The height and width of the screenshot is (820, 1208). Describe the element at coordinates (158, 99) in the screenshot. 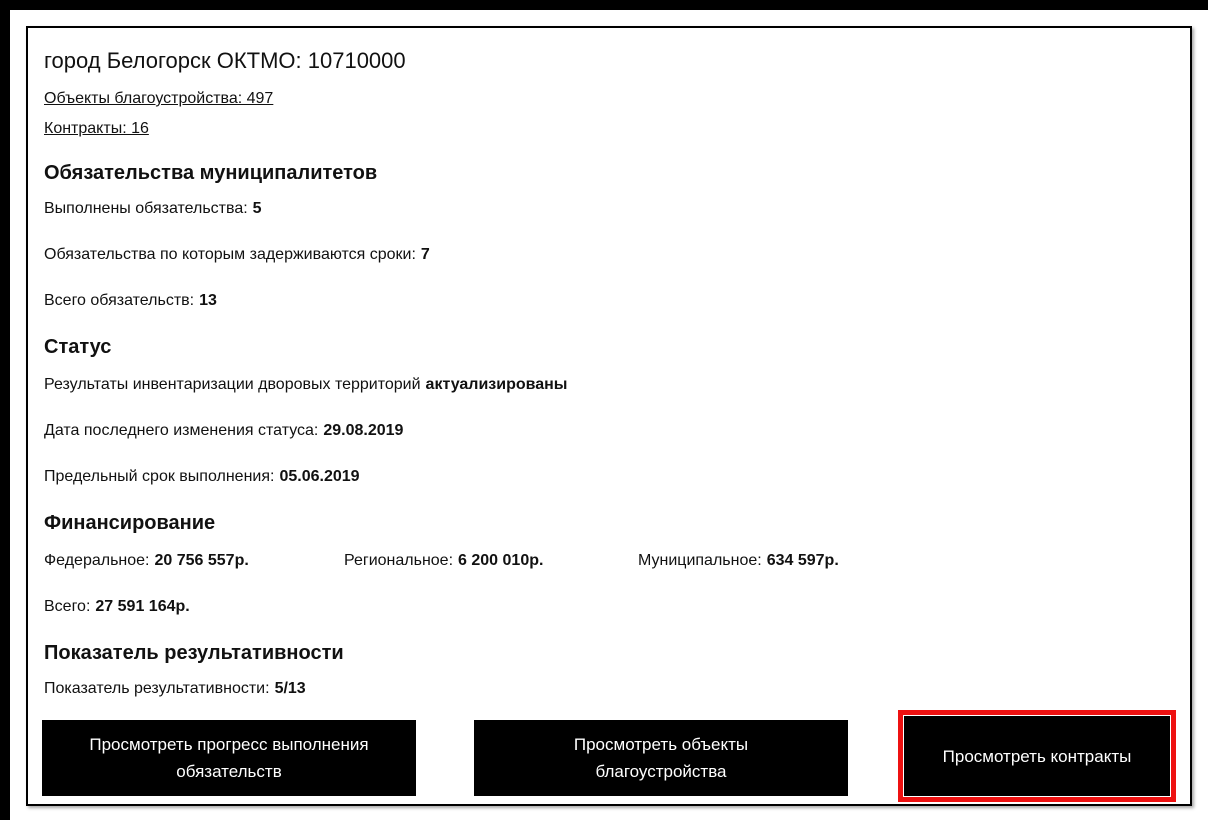

I see `objects-count-link: Объекты благоустройства: 497` at that location.